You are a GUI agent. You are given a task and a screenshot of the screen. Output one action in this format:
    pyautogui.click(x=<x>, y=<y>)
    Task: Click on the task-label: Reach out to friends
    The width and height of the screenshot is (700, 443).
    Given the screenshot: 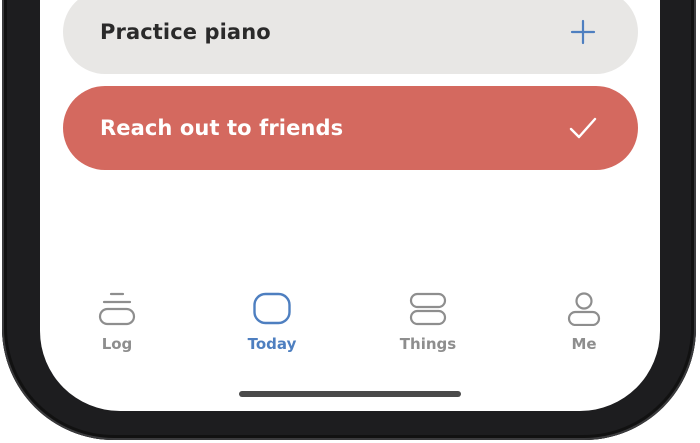 What is the action you would take?
    pyautogui.click(x=222, y=128)
    